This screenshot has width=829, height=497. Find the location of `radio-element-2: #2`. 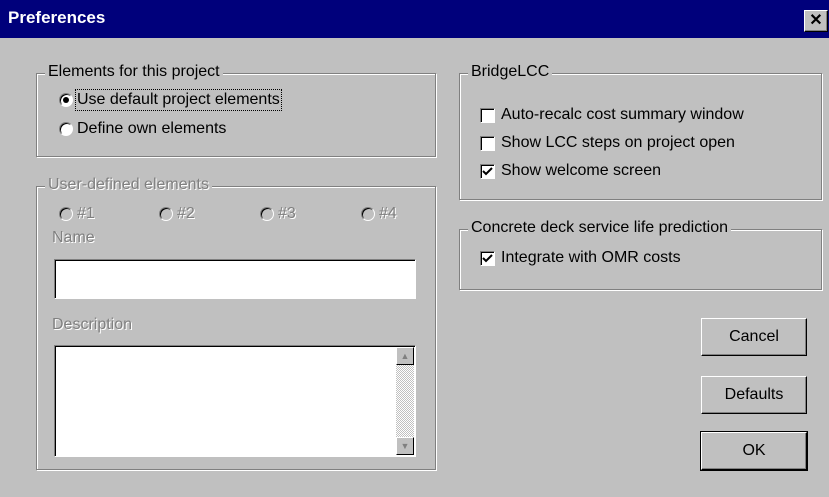

radio-element-2: #2 is located at coordinates (177, 214).